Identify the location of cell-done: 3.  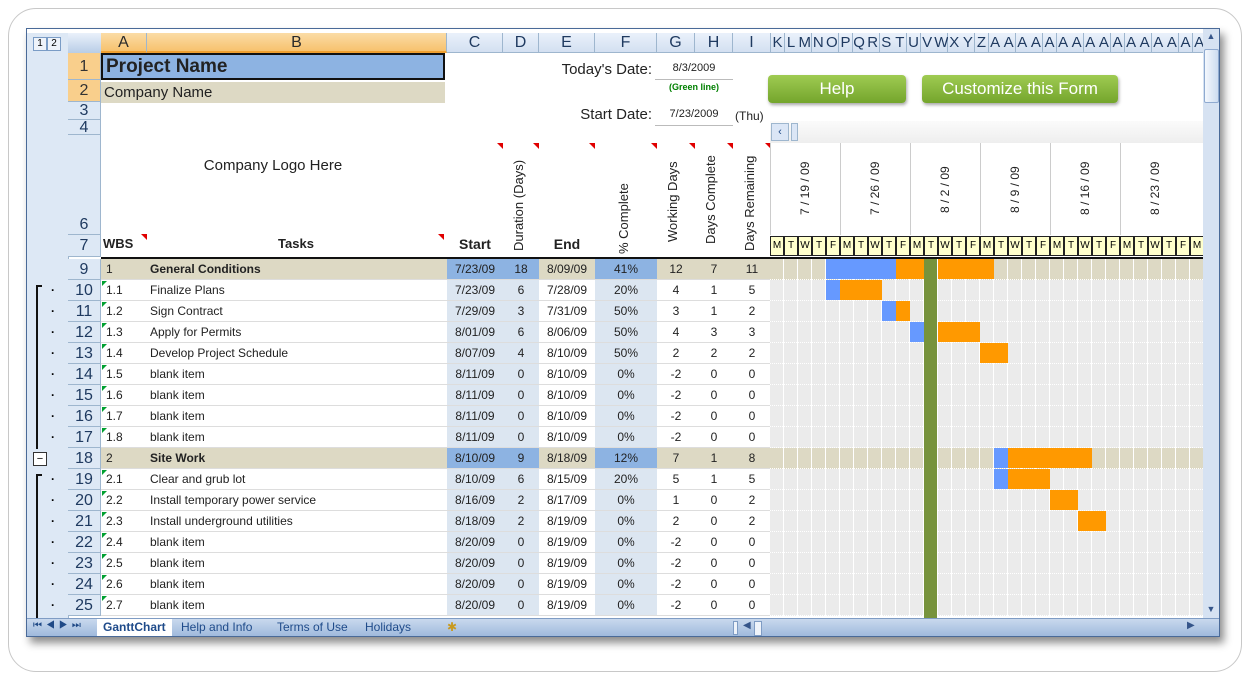
(714, 332).